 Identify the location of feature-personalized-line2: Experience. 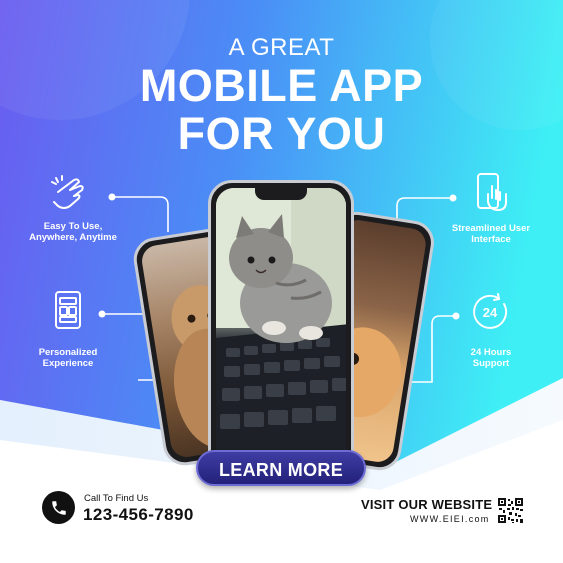
(68, 363).